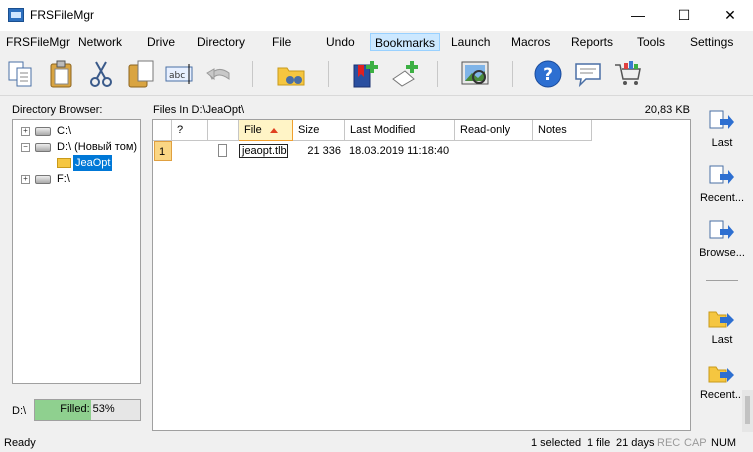 The height and width of the screenshot is (452, 753). Describe the element at coordinates (722, 129) in the screenshot. I see `copy-to-last-button: Last` at that location.